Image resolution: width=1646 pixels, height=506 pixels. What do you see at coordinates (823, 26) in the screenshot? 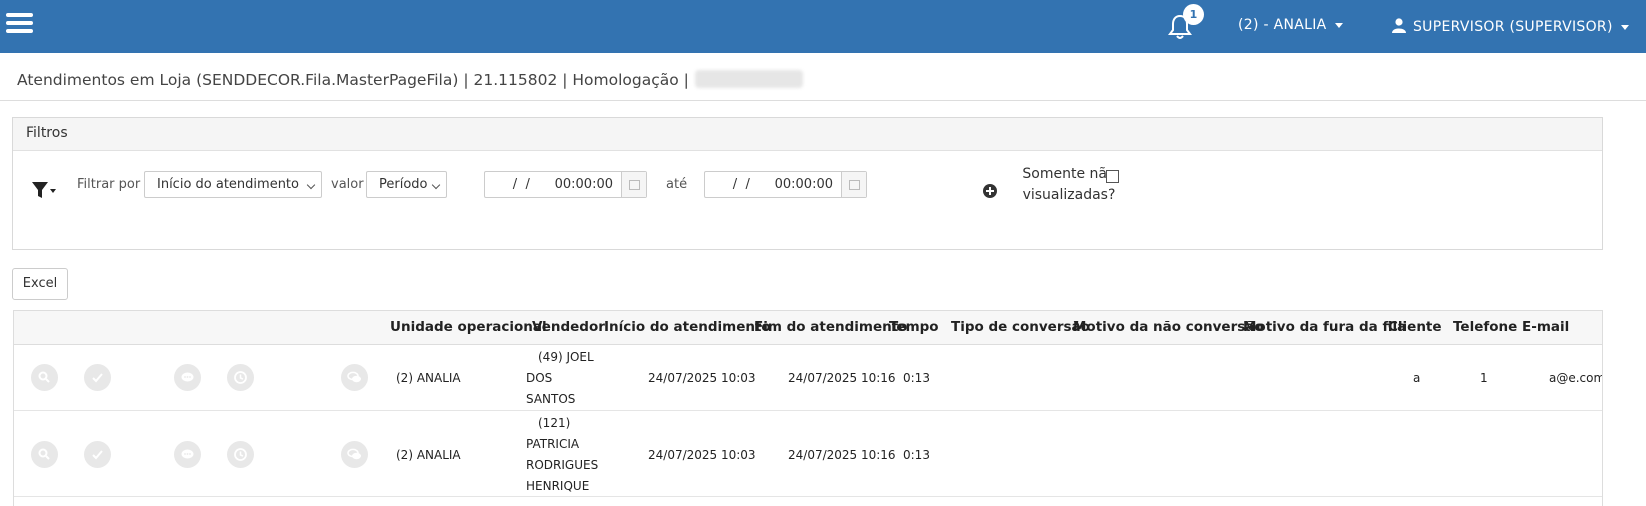
I see `top-navbar: 1 (2) - ANALIA SUPERVISOR (SUPERVISOR)` at bounding box center [823, 26].